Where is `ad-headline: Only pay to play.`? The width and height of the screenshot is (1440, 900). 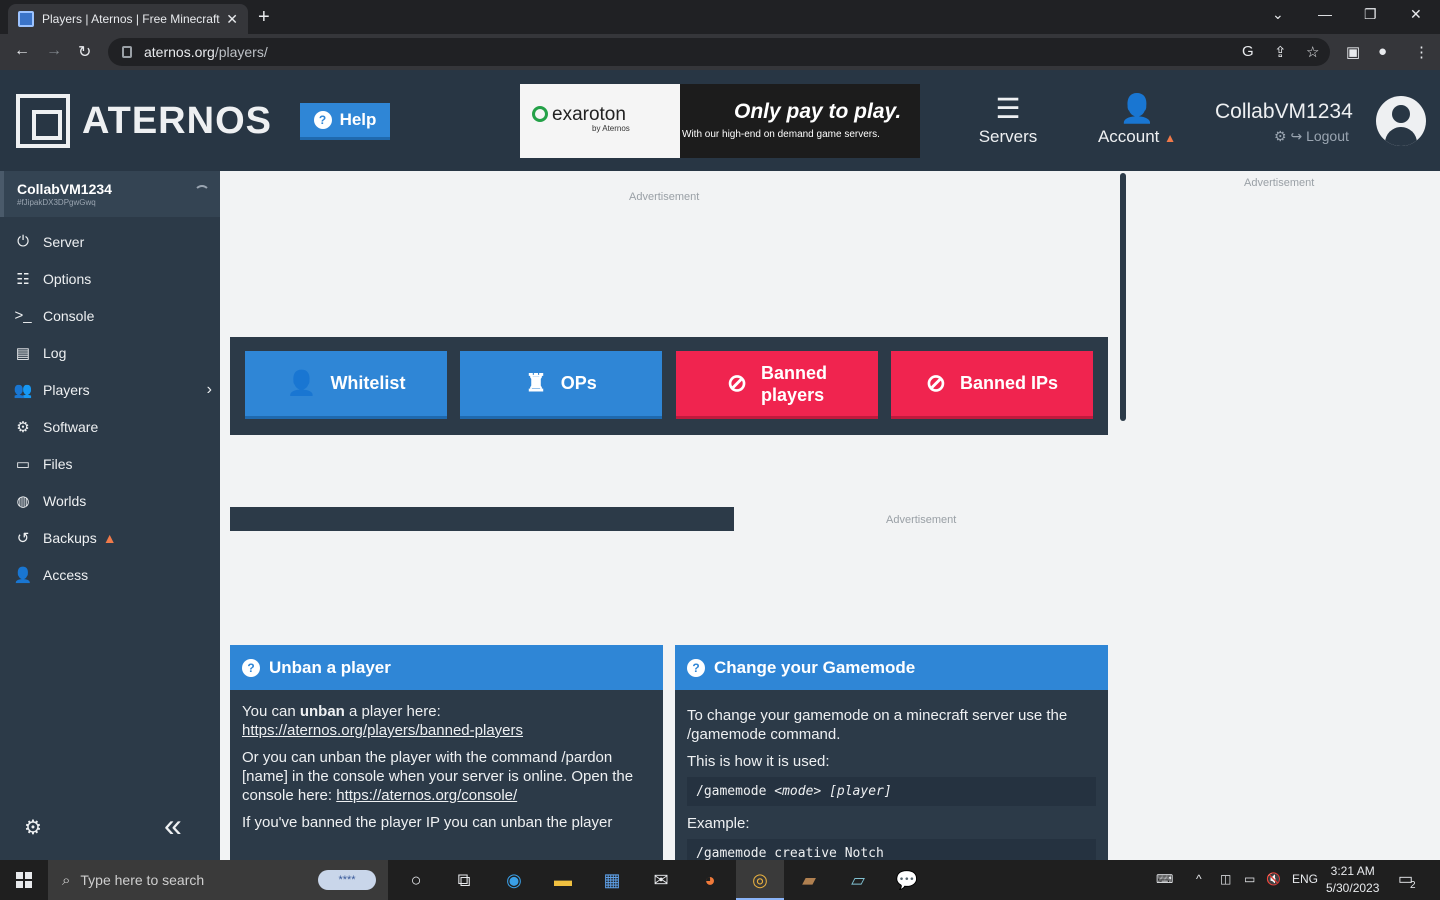 ad-headline: Only pay to play. is located at coordinates (818, 111).